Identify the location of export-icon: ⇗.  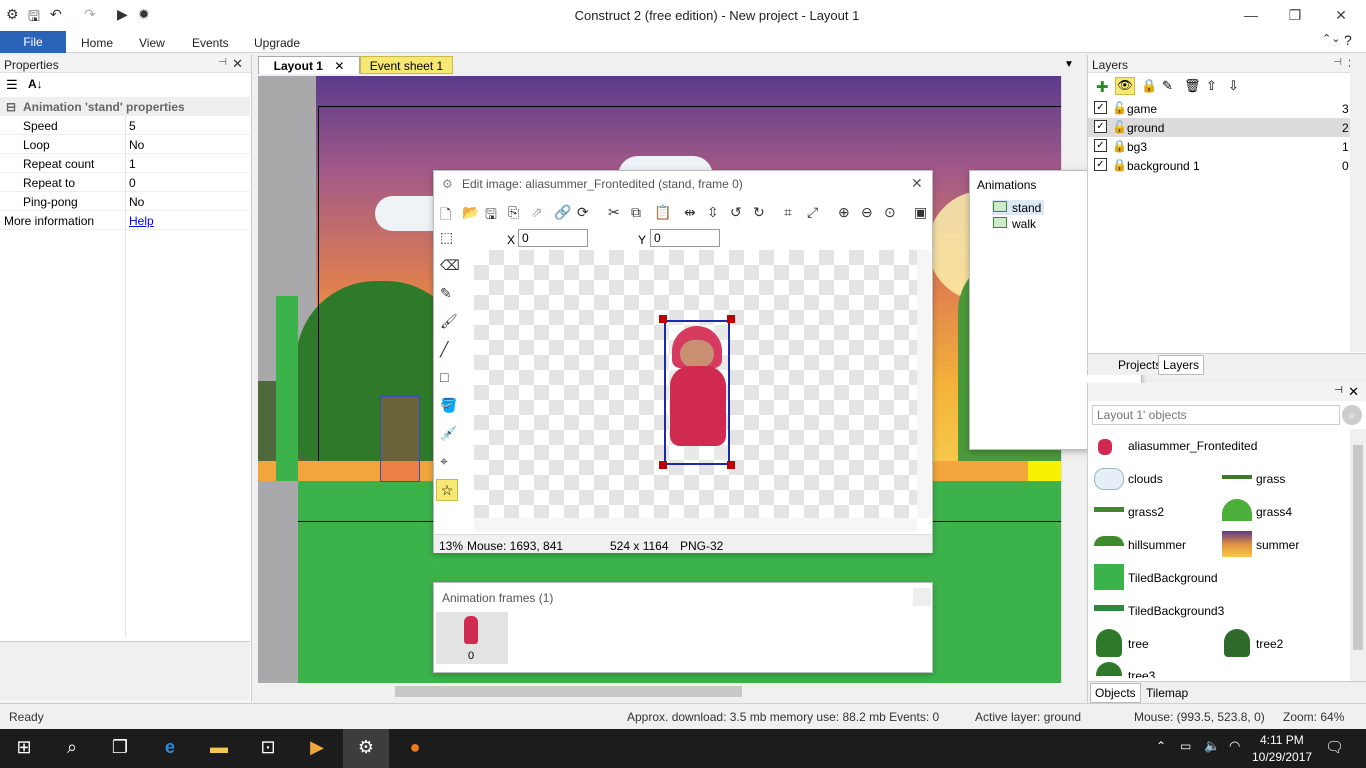
(537, 212).